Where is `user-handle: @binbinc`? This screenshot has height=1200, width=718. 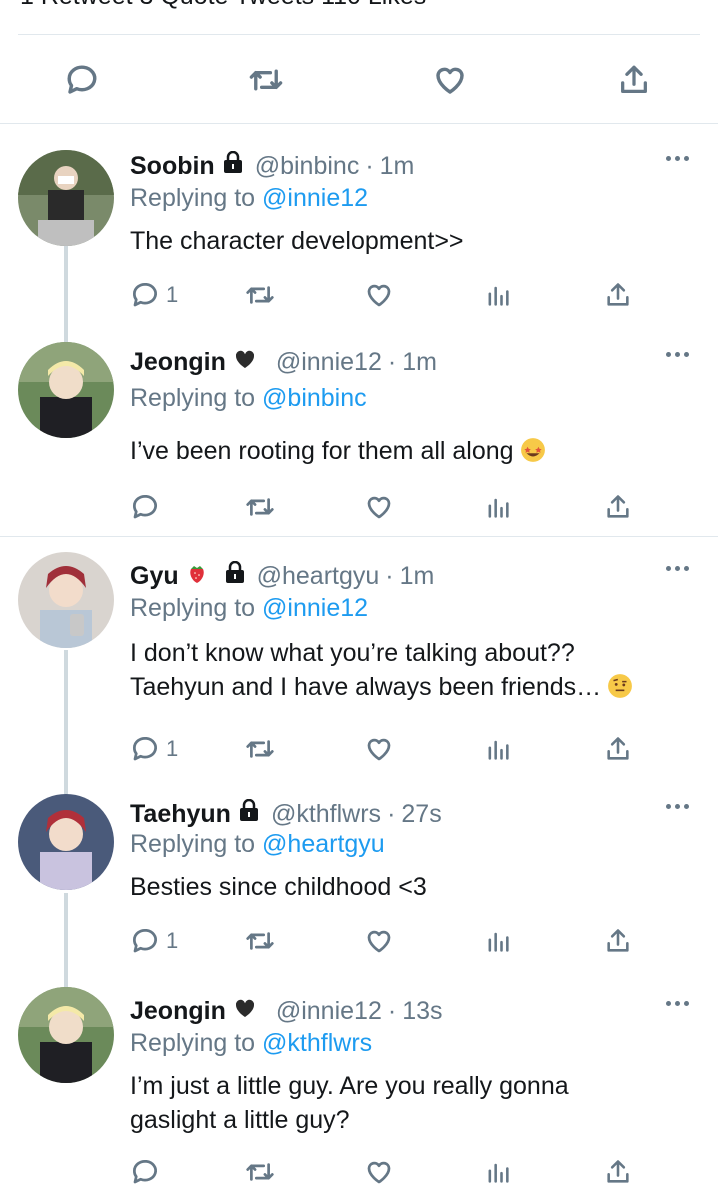
user-handle: @binbinc is located at coordinates (307, 166).